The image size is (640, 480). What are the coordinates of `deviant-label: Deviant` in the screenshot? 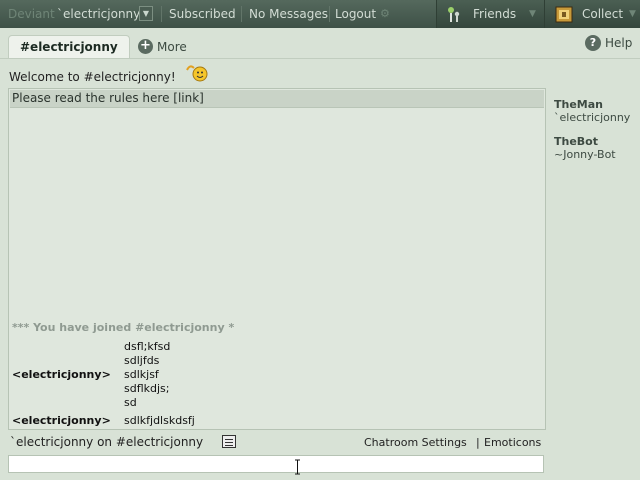 It's located at (31, 14).